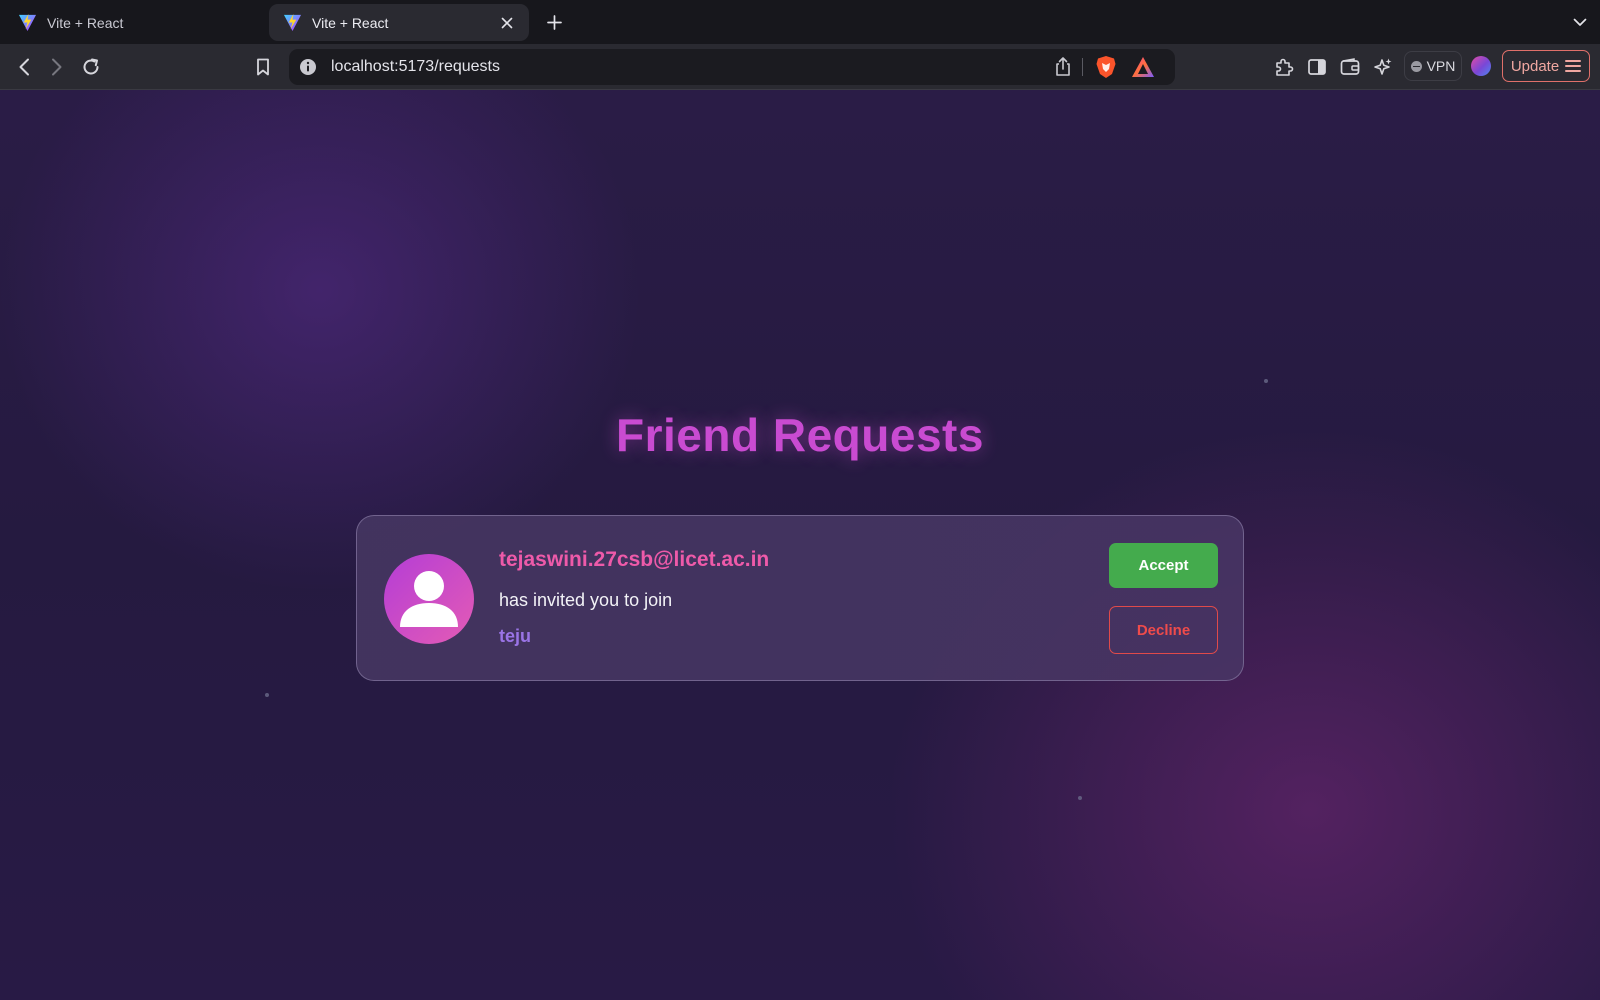 This screenshot has width=1600, height=1000. What do you see at coordinates (800, 22) in the screenshot?
I see `tab-strip: Vite + React Vite + React` at bounding box center [800, 22].